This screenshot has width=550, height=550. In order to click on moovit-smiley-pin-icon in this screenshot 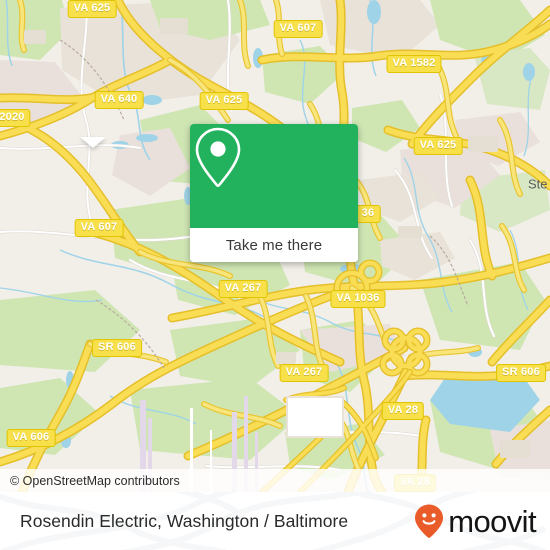, I will do `click(429, 521)`.